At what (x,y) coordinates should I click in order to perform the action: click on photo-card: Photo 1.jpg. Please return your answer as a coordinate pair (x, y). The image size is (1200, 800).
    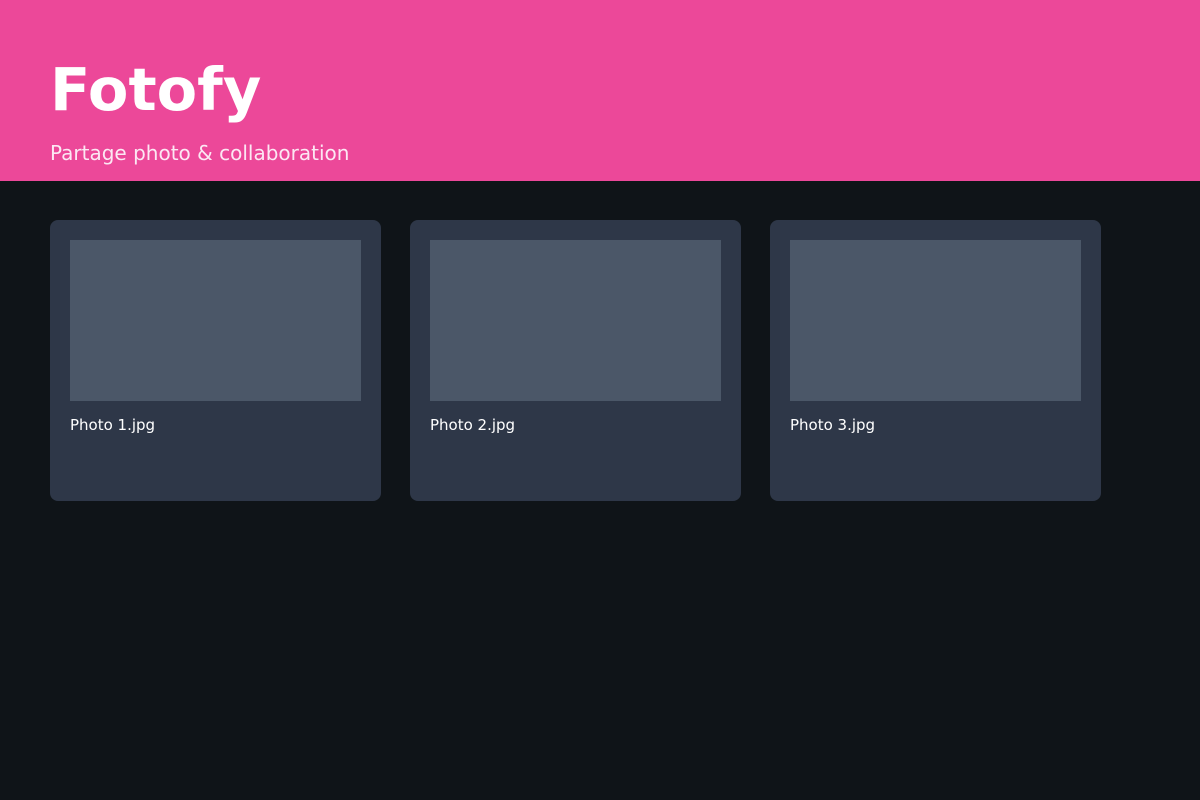
    Looking at the image, I should click on (215, 360).